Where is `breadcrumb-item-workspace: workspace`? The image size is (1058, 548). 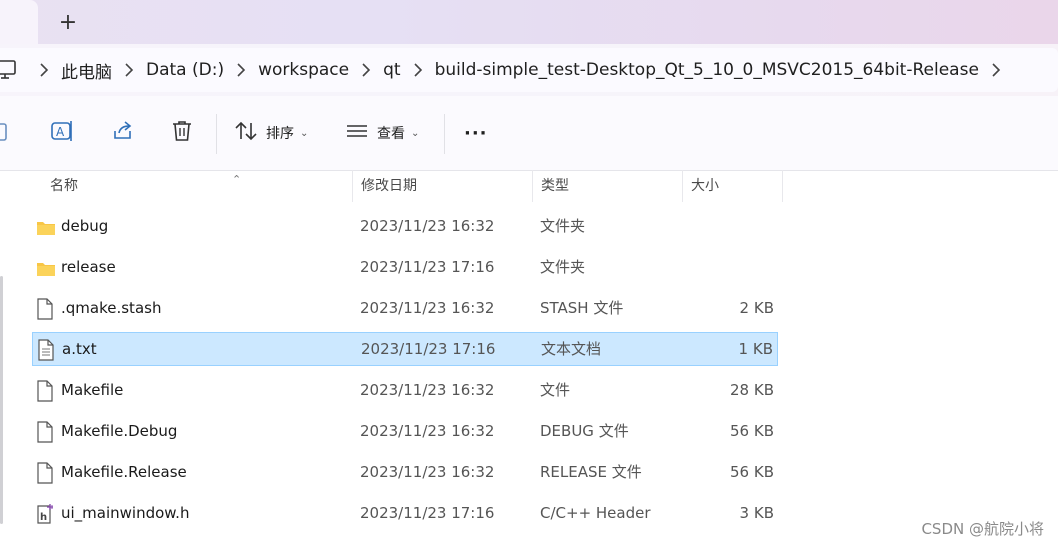 breadcrumb-item-workspace: workspace is located at coordinates (303, 70).